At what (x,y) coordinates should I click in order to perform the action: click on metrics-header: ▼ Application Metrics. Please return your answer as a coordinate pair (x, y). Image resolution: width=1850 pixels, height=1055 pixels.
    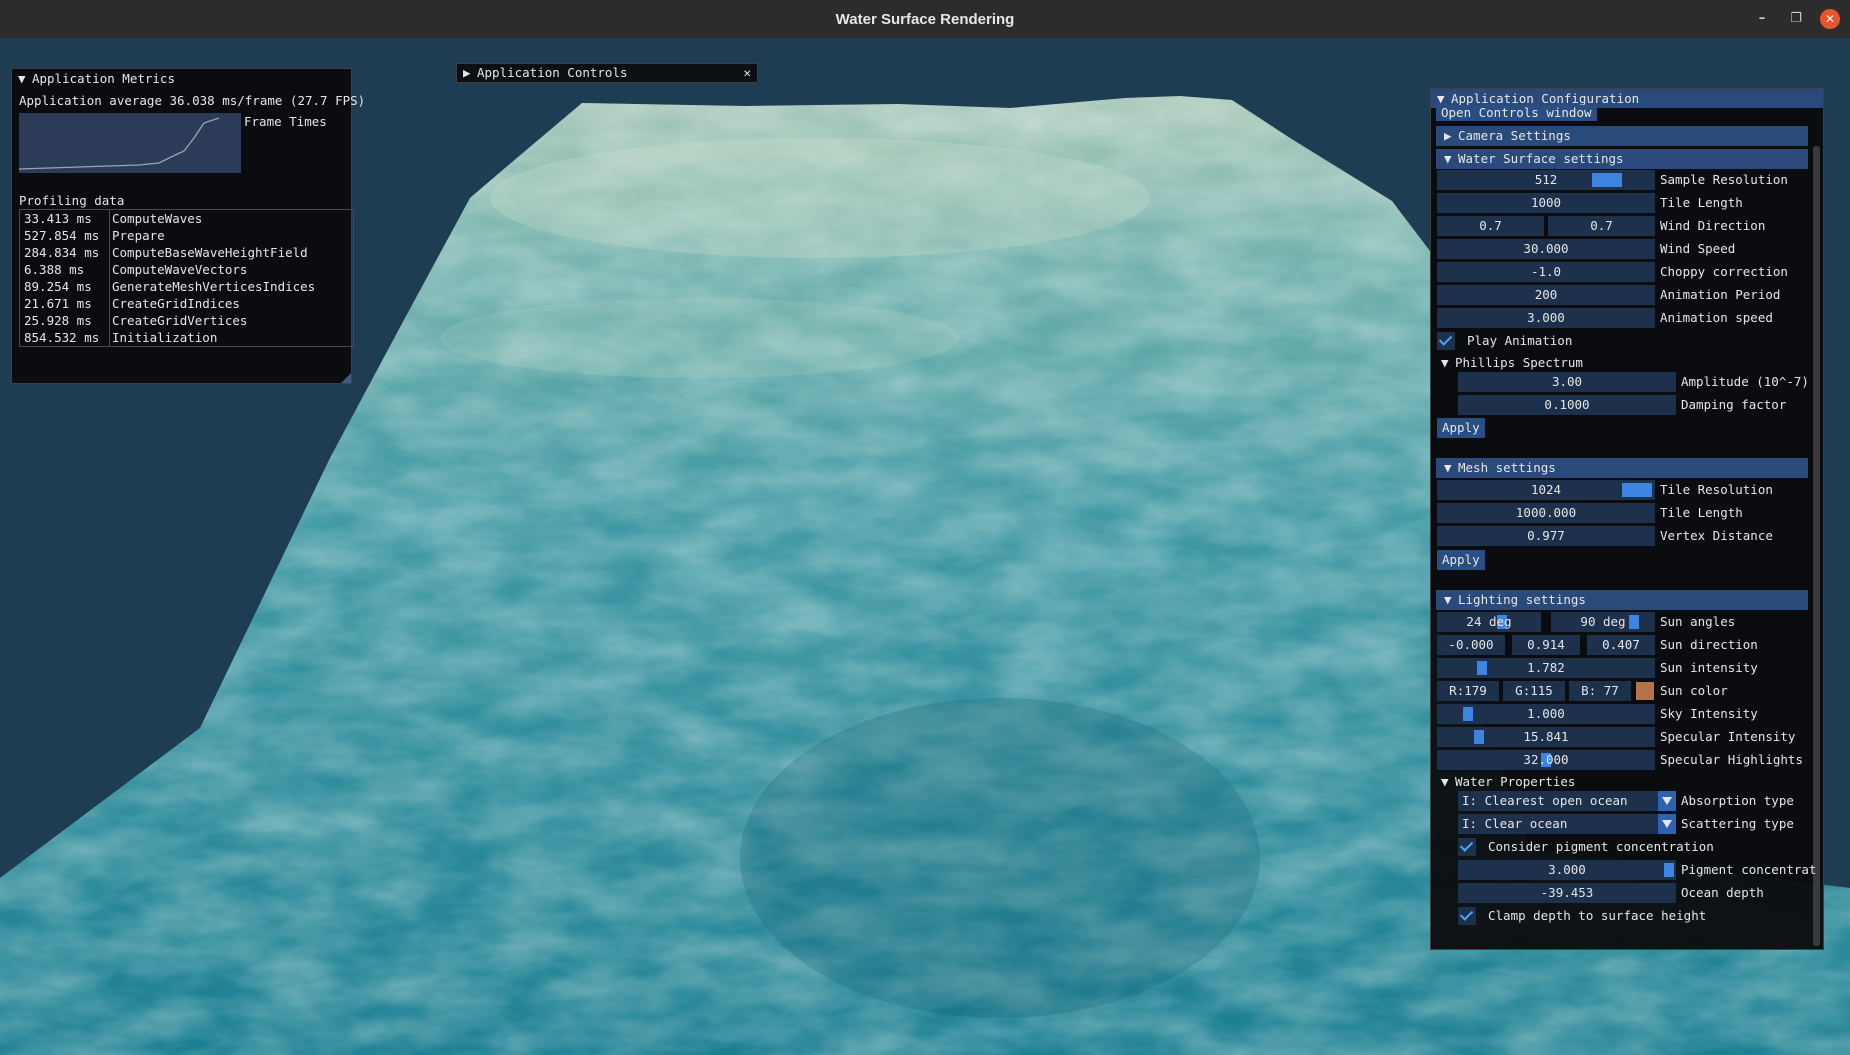
    Looking at the image, I should click on (181, 78).